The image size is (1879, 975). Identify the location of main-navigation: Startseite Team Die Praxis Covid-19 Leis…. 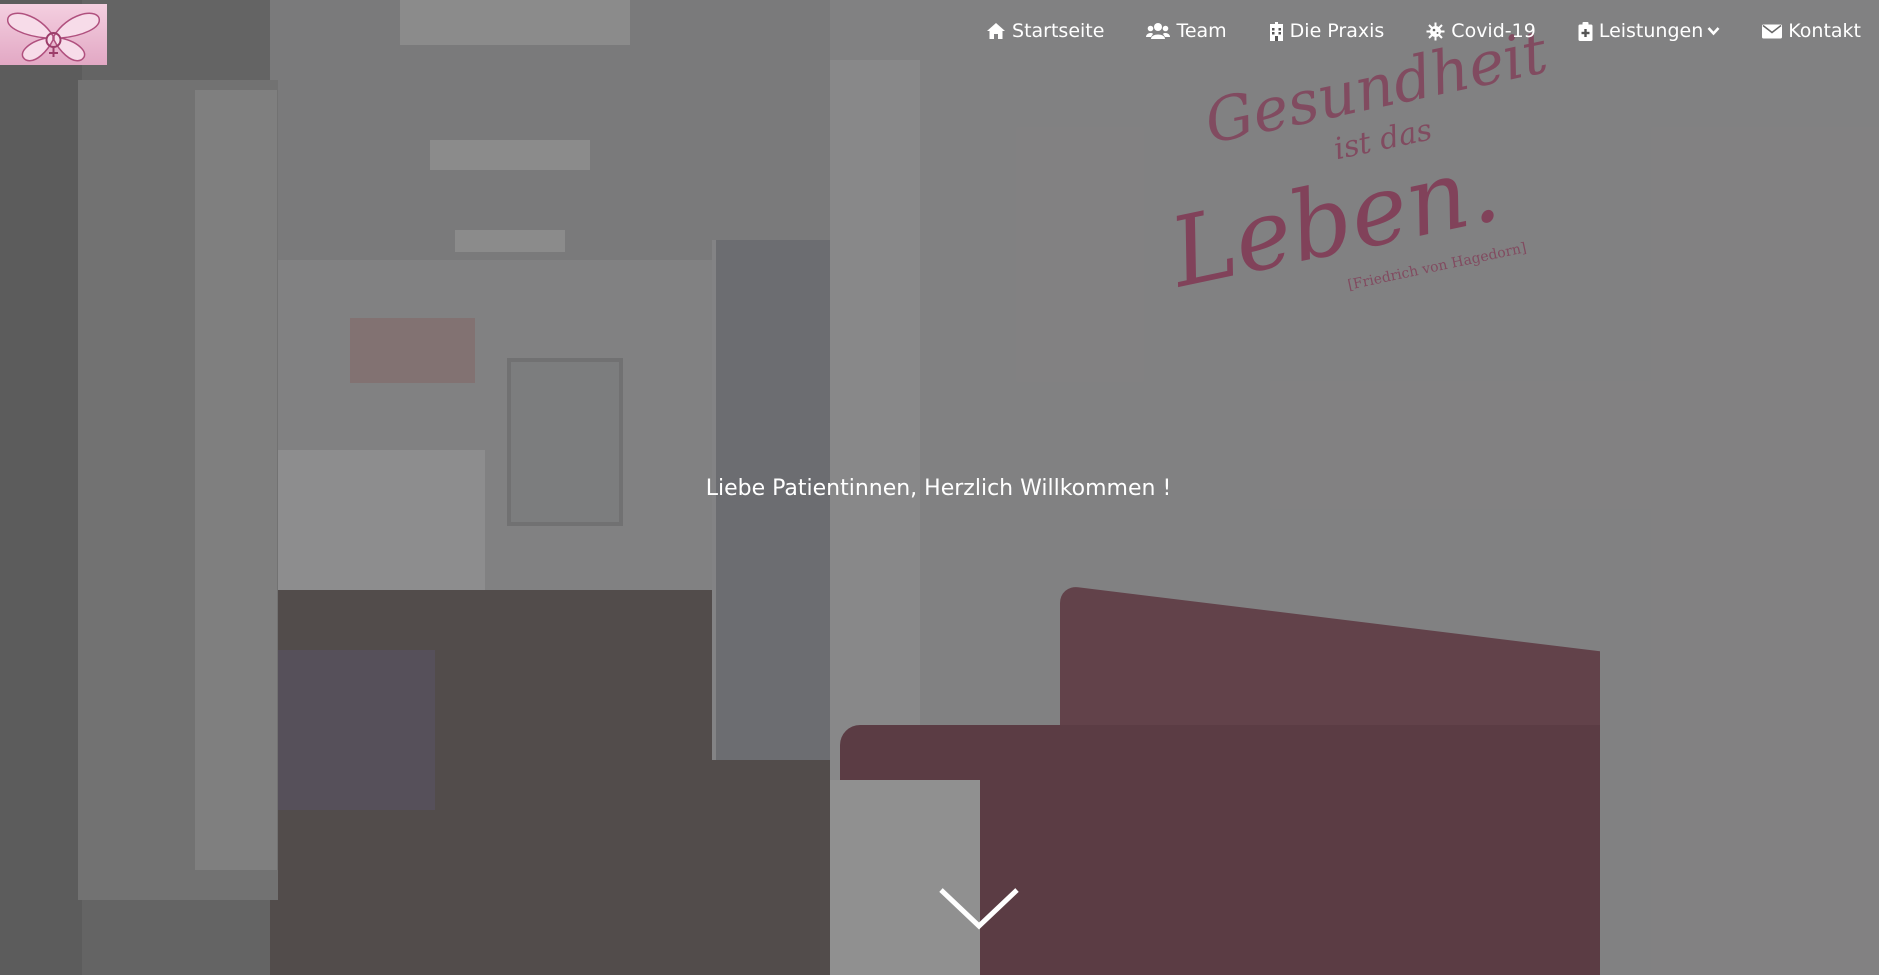
(1402, 31).